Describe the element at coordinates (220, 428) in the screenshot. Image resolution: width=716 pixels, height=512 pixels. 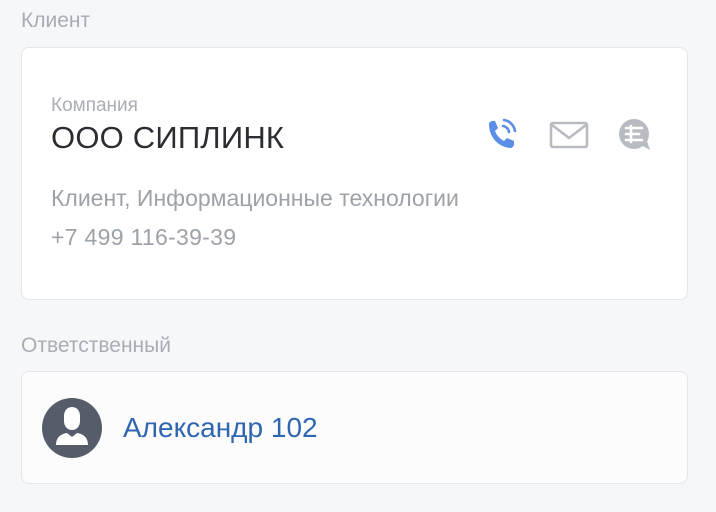
I see `responsible-person-link: Александр 102` at that location.